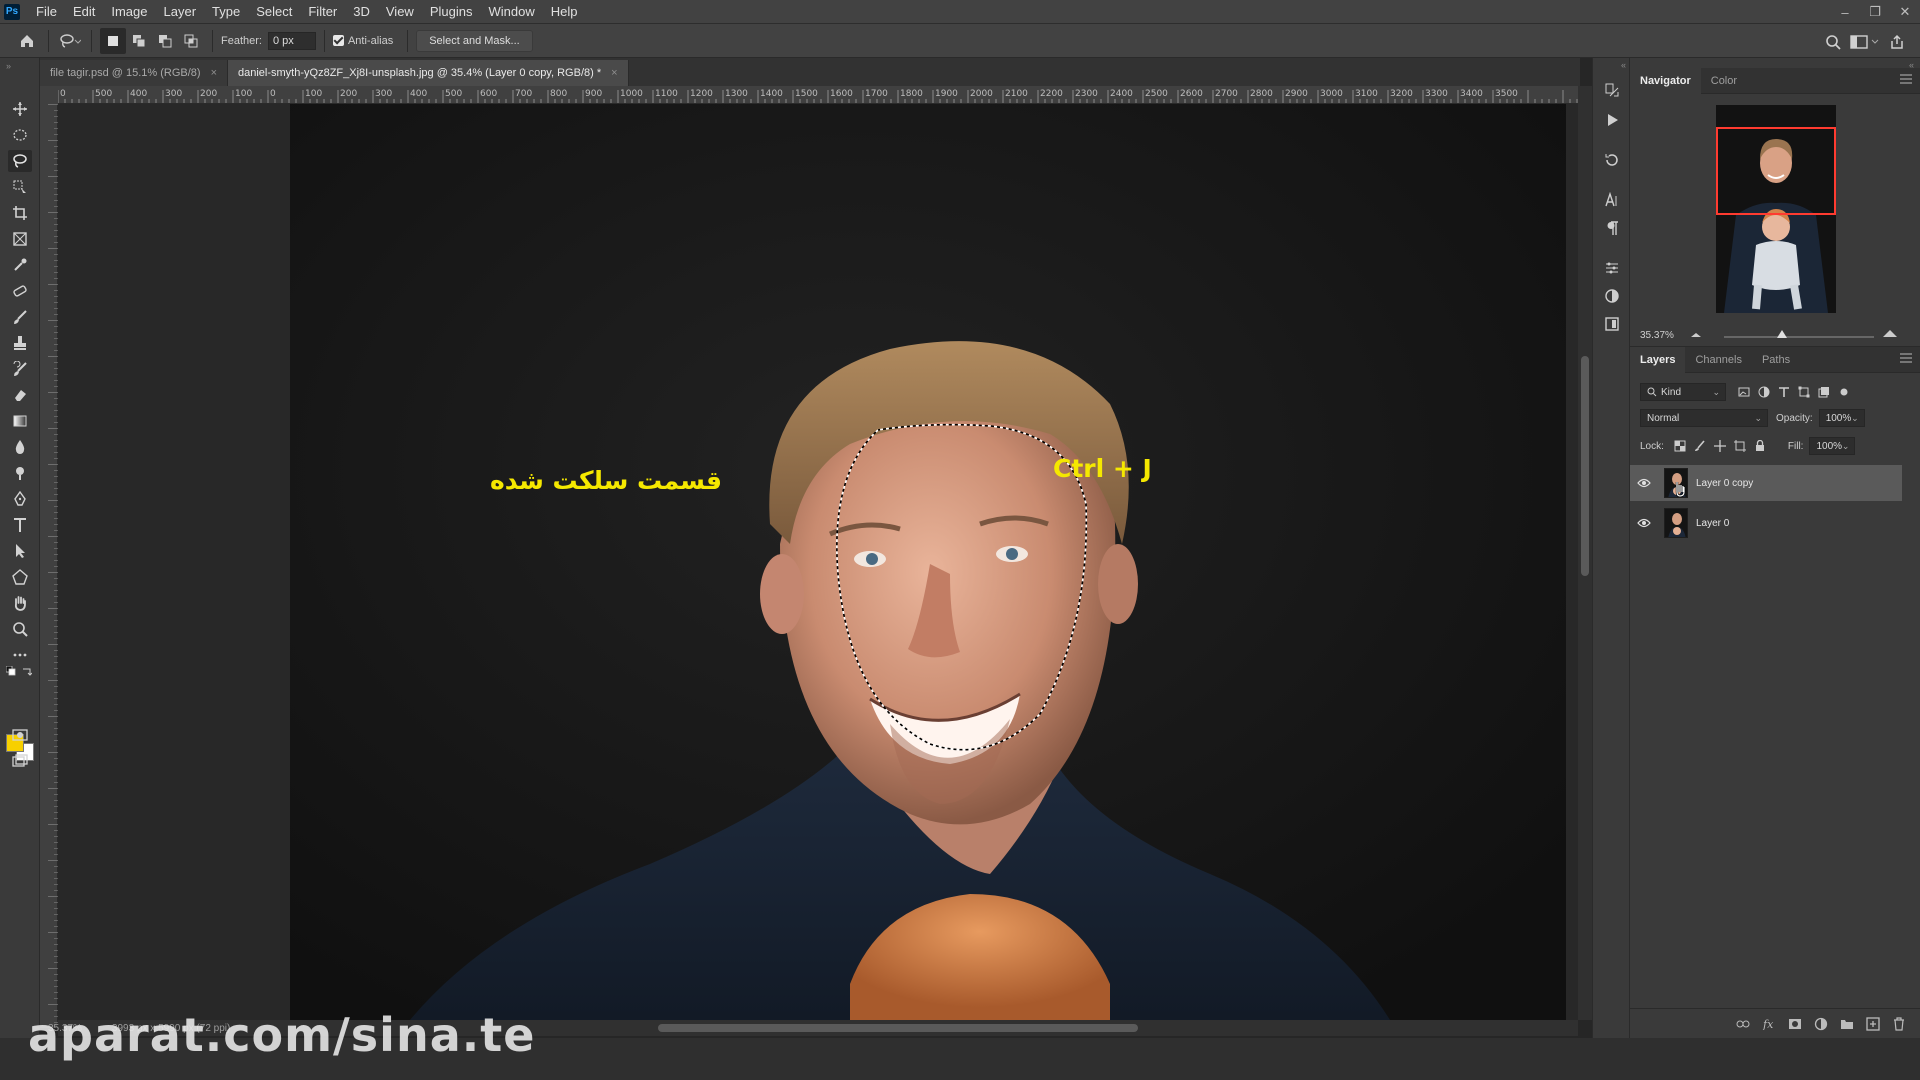  What do you see at coordinates (1766, 483) in the screenshot?
I see `layer-row: Layer 0 copy` at bounding box center [1766, 483].